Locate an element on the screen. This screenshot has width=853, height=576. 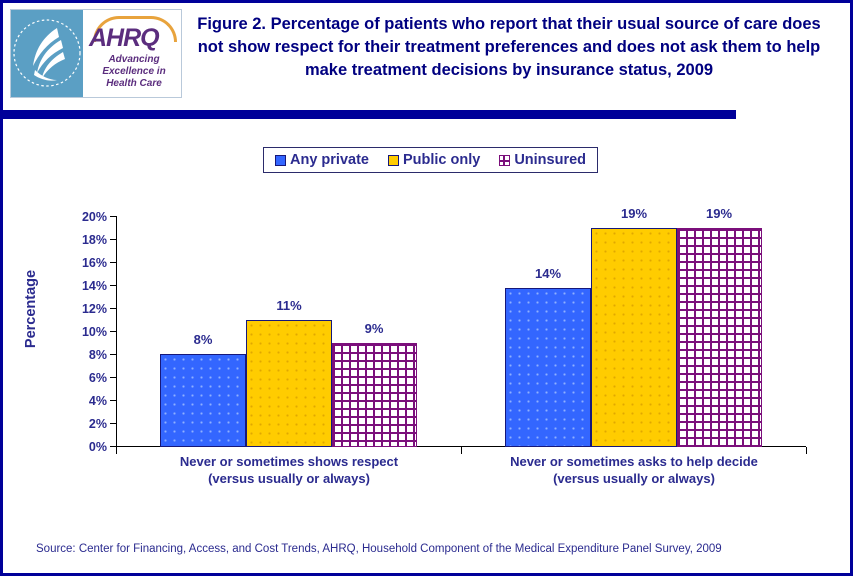
x-axis-label-group2-line1: Never or sometimes asks to help decide is located at coordinates (634, 461).